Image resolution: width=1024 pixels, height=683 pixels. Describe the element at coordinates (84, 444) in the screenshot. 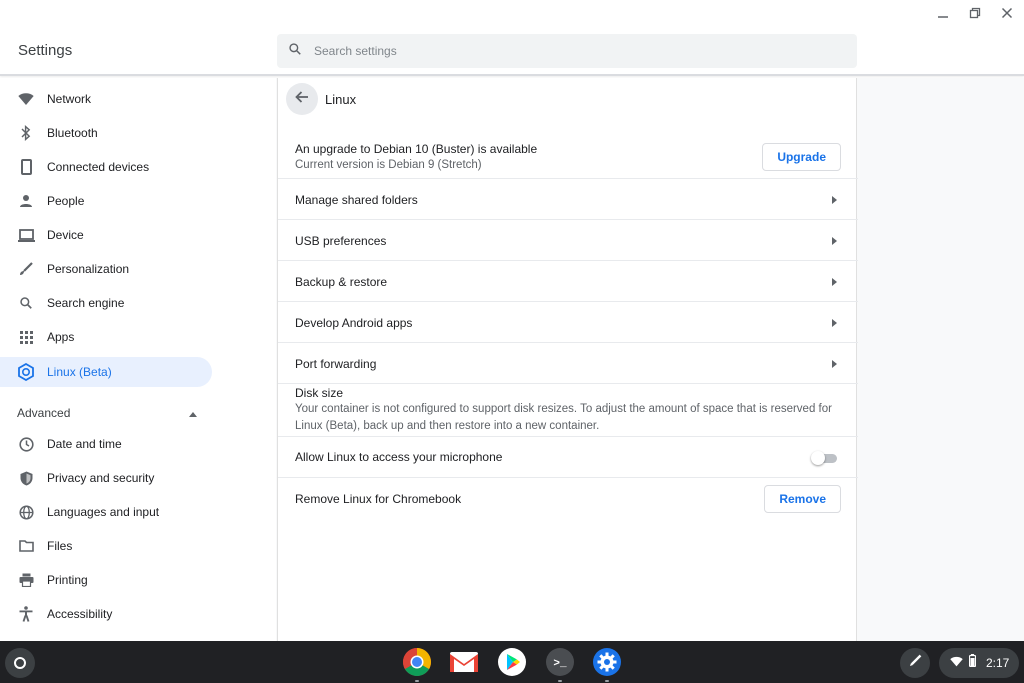

I see `sidebar-item-label: Date and time` at that location.